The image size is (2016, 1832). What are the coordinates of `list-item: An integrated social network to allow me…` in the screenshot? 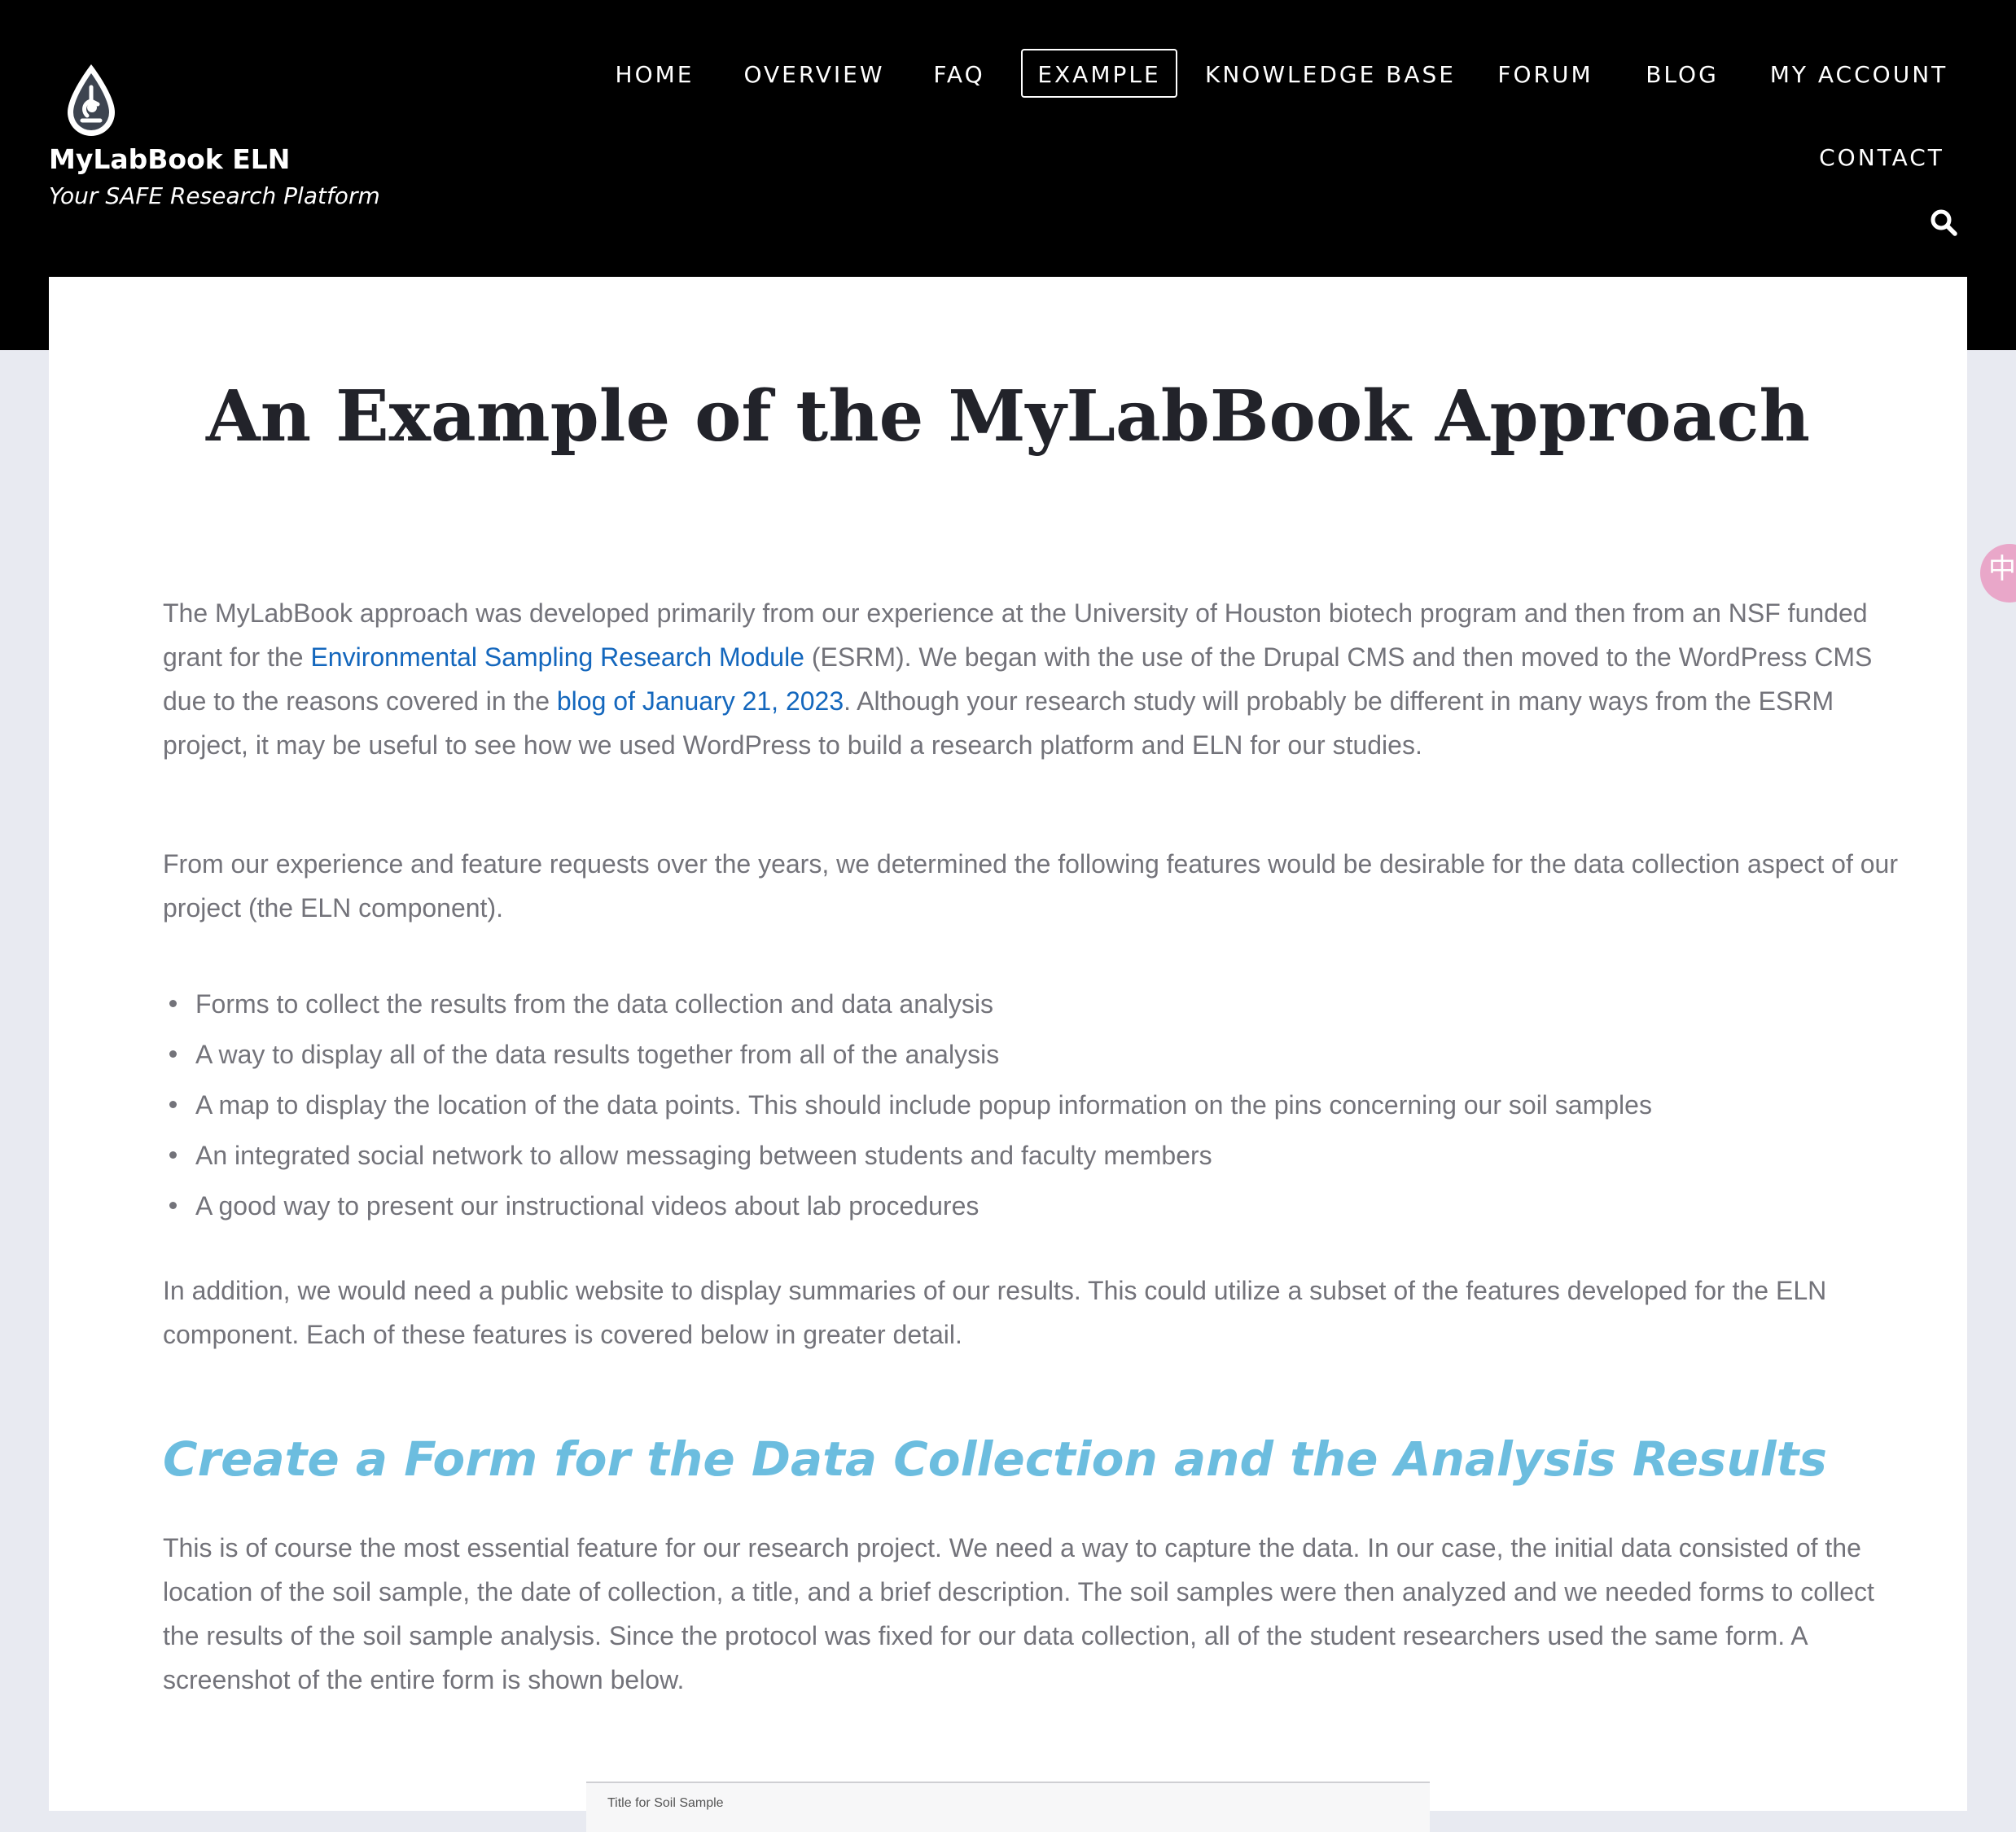 It's located at (1034, 1155).